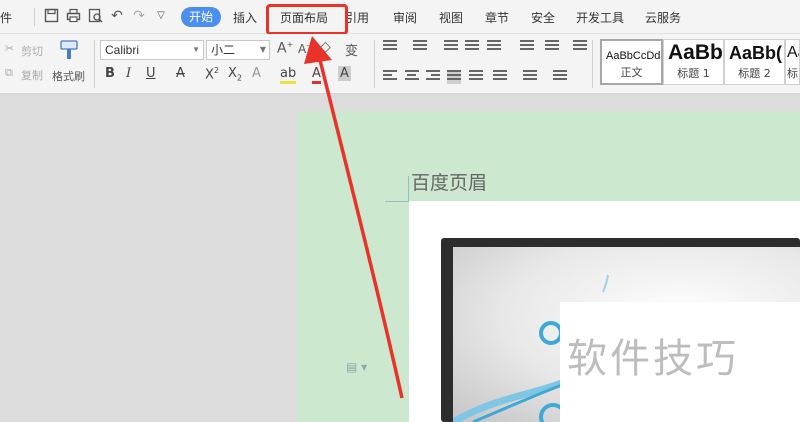  I want to click on cut-label: 剪切, so click(32, 51).